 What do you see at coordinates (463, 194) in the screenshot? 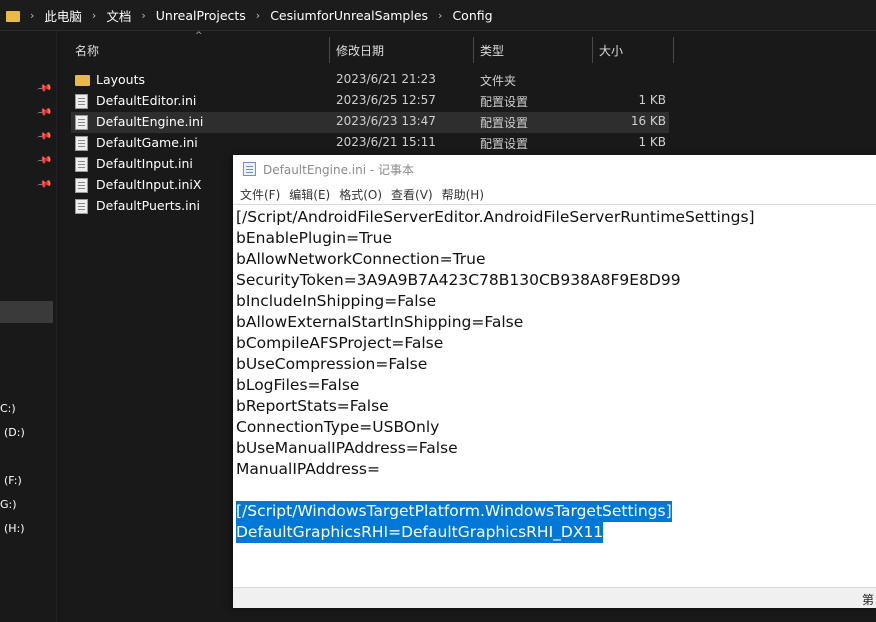
I see `menu-help: 帮助(H)` at bounding box center [463, 194].